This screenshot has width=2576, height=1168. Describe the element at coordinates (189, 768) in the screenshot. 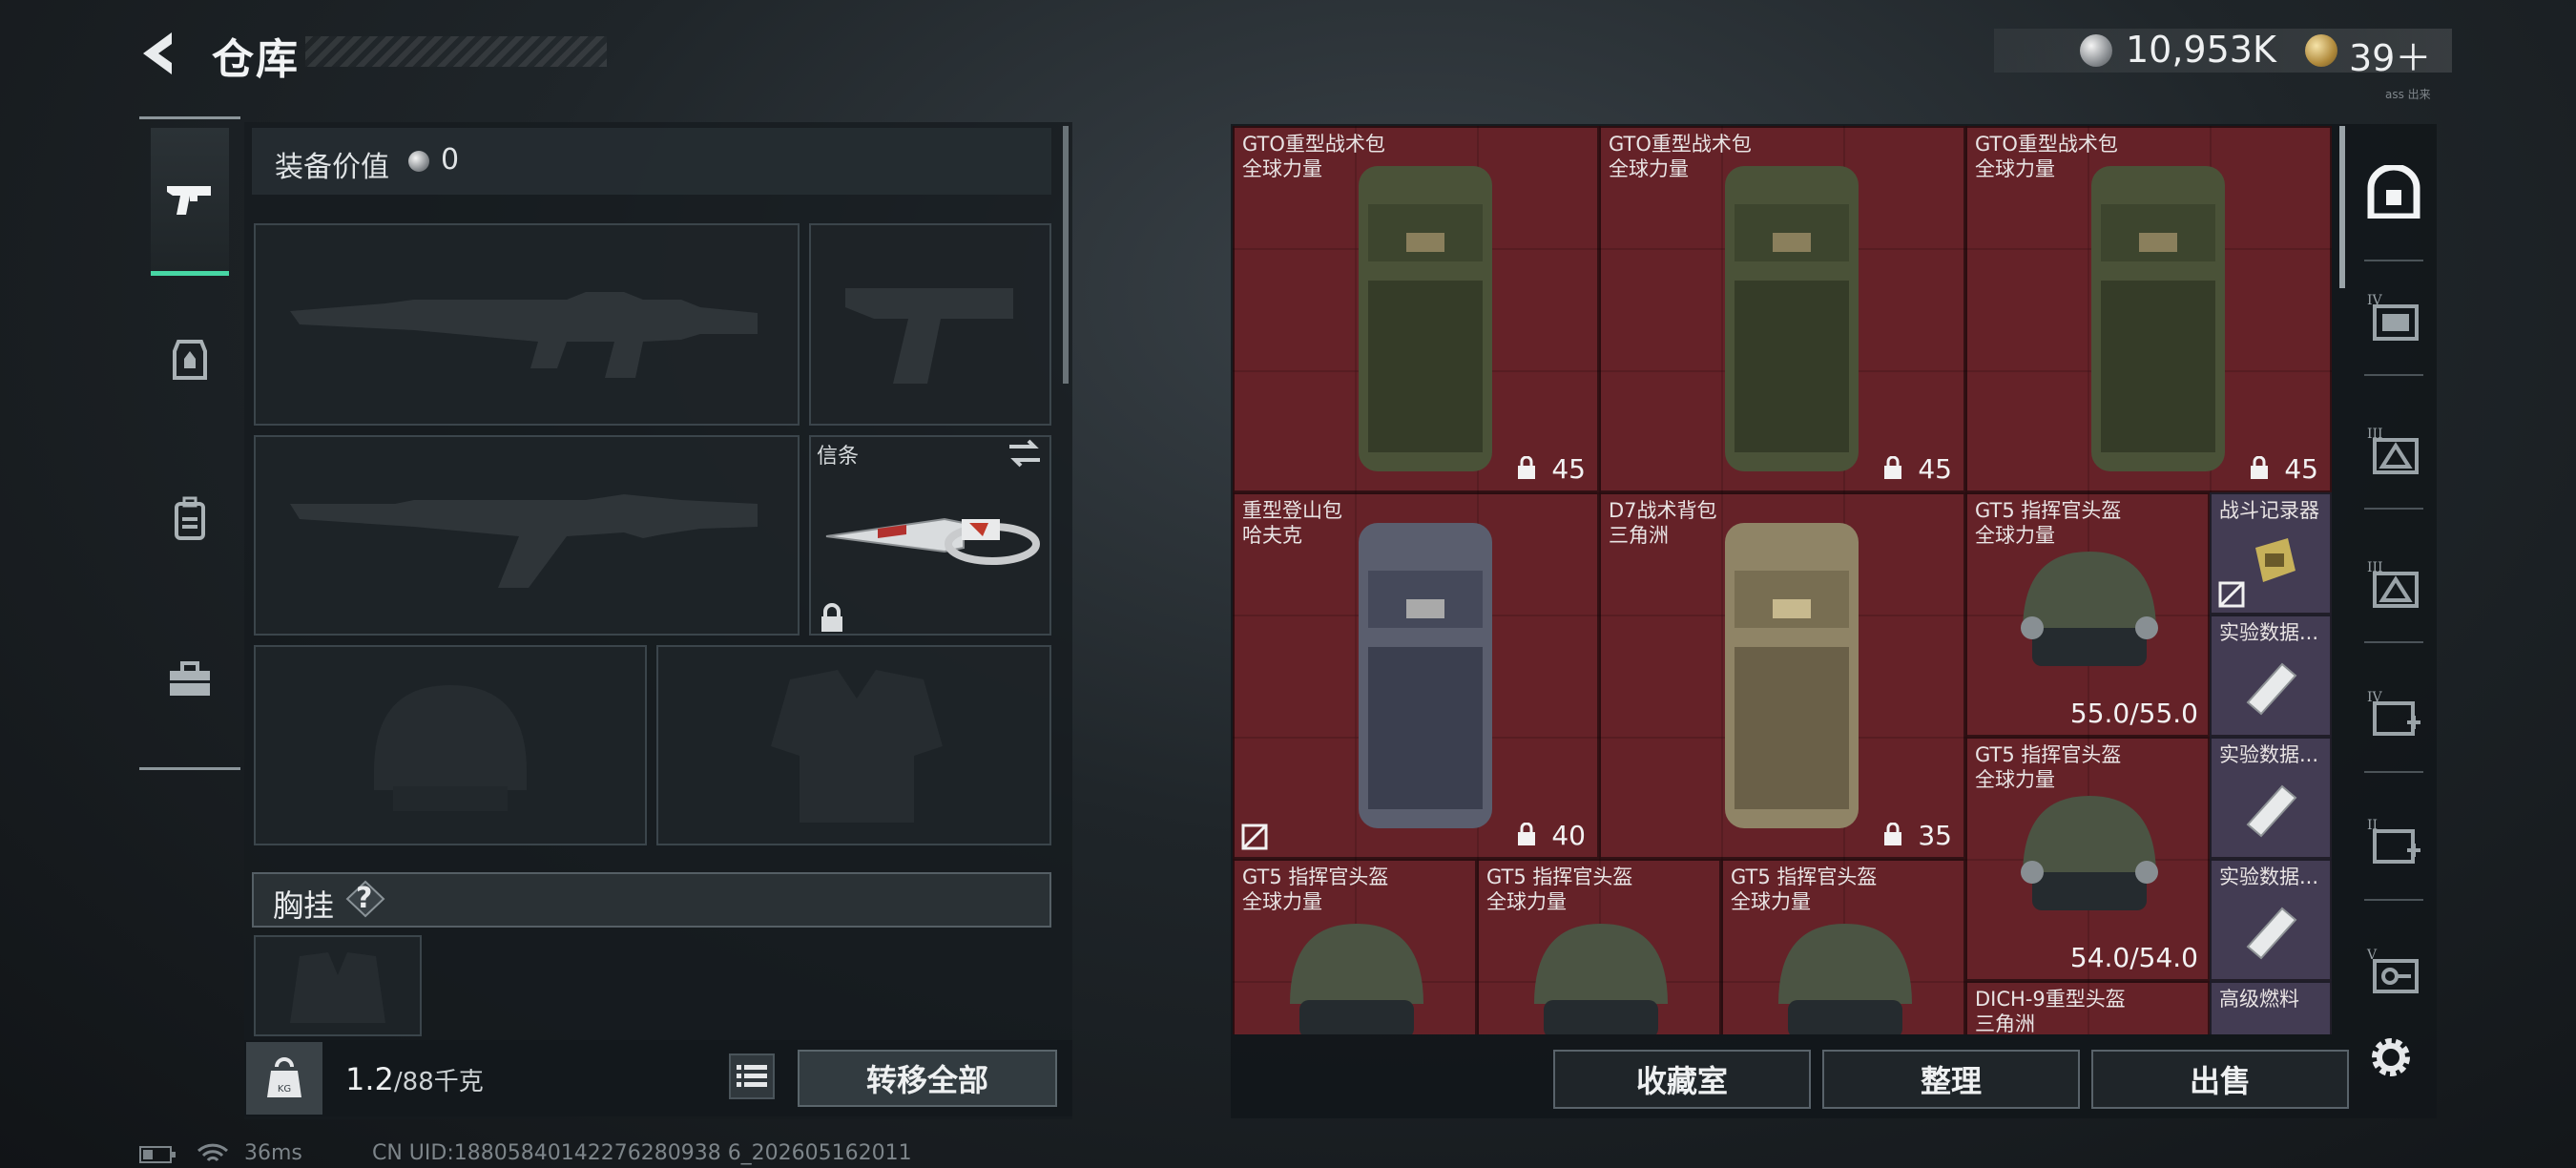

I see `tabs-divider-bottom` at that location.